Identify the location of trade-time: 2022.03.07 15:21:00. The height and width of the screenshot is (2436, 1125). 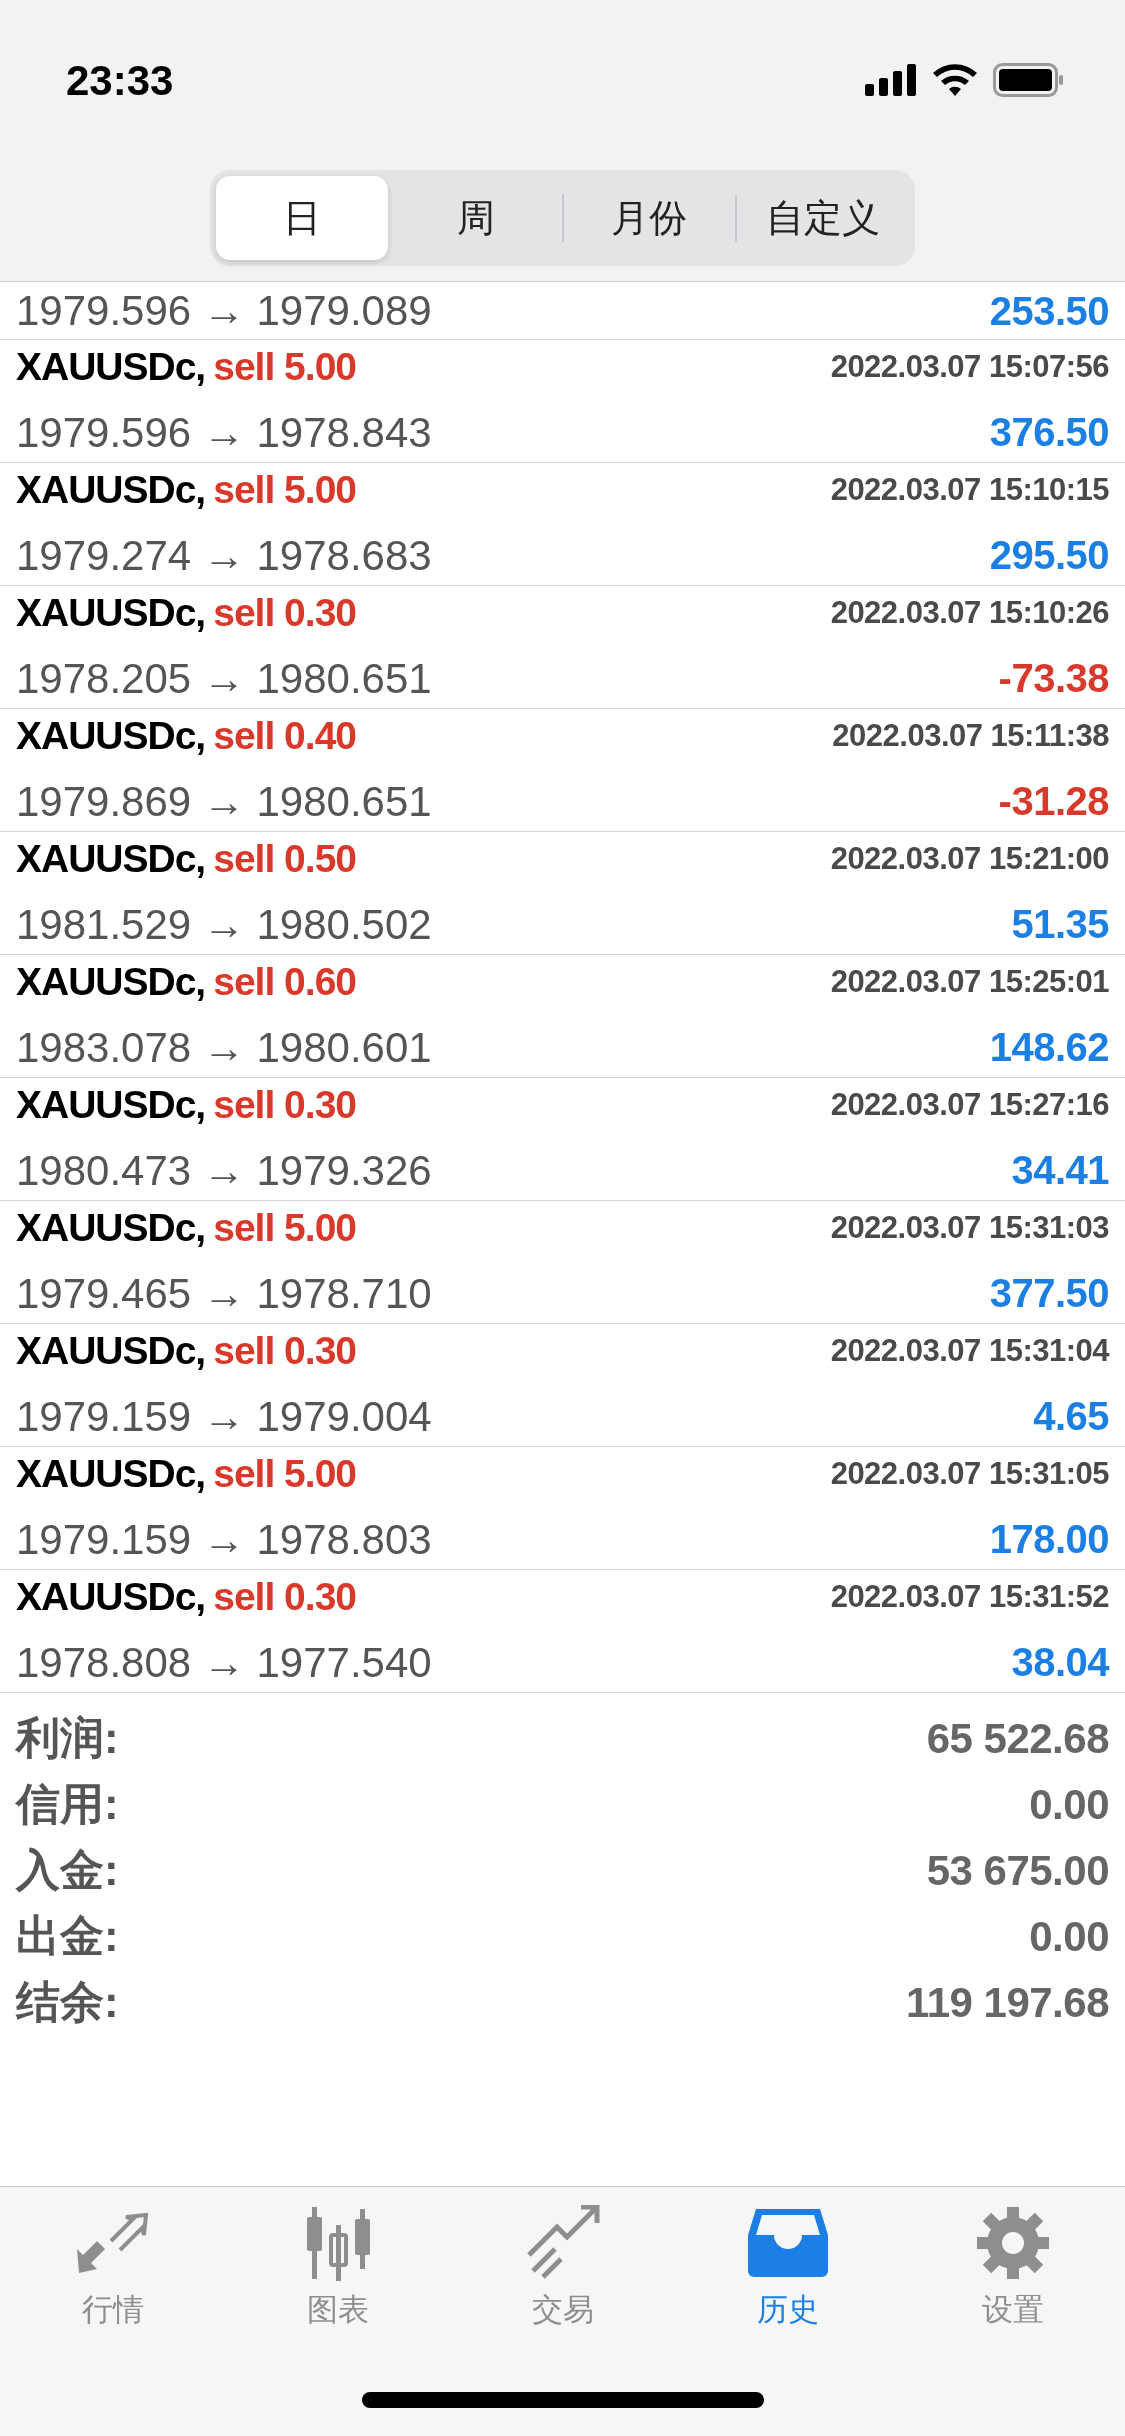
(969, 859).